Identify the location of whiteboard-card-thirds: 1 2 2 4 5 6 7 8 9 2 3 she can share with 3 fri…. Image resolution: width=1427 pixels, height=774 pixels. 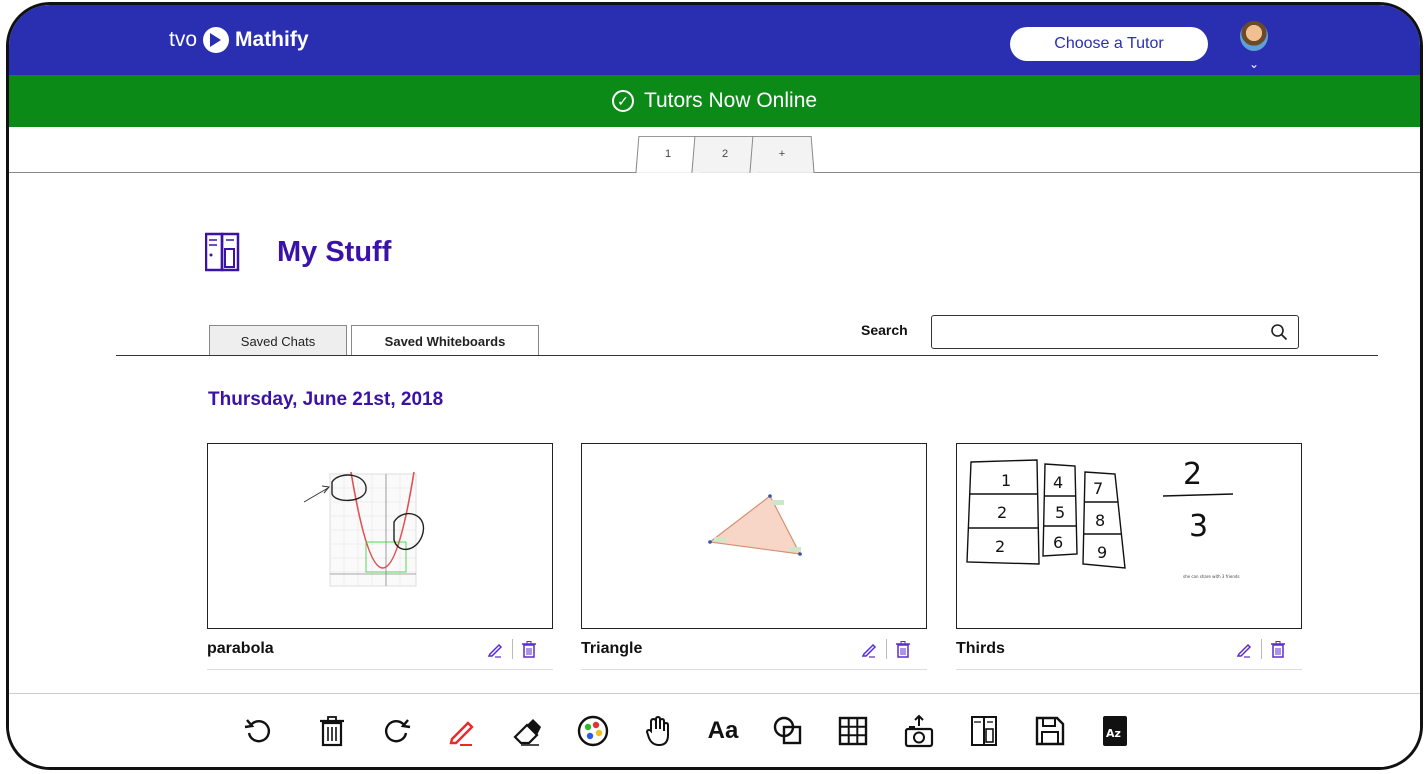
(1129, 556).